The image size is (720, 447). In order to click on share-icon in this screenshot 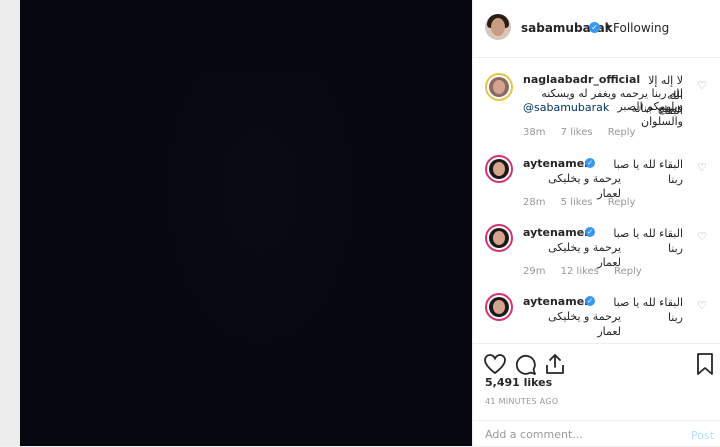, I will do `click(555, 364)`.